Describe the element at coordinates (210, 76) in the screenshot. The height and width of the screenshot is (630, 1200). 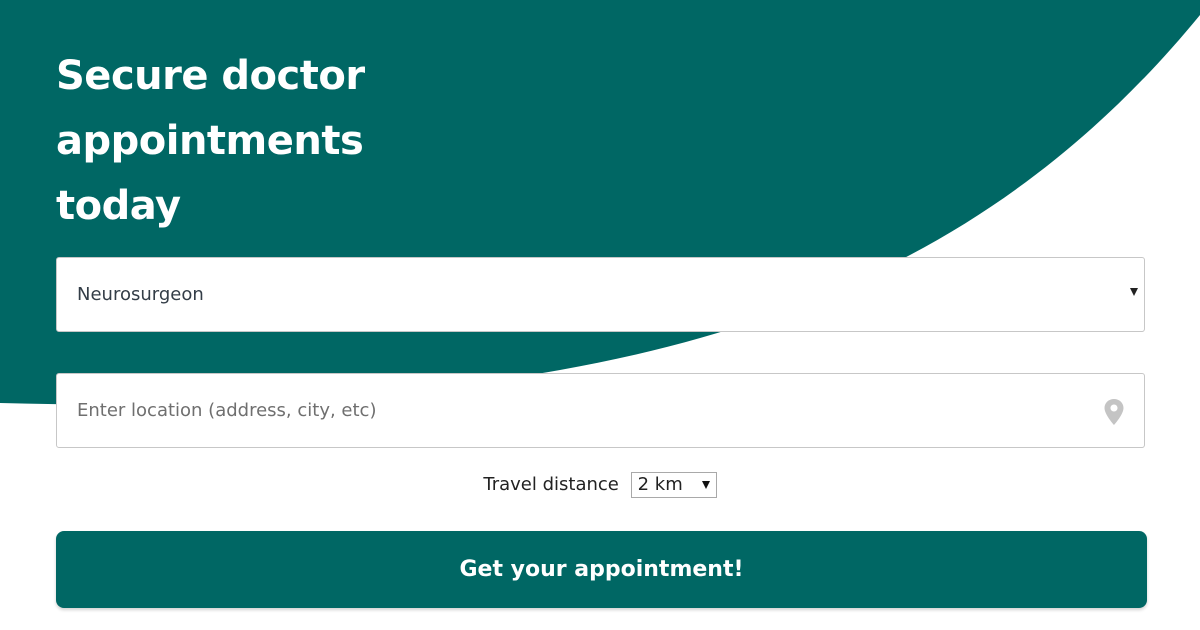
I see `title-line-1: Secure doctor` at that location.